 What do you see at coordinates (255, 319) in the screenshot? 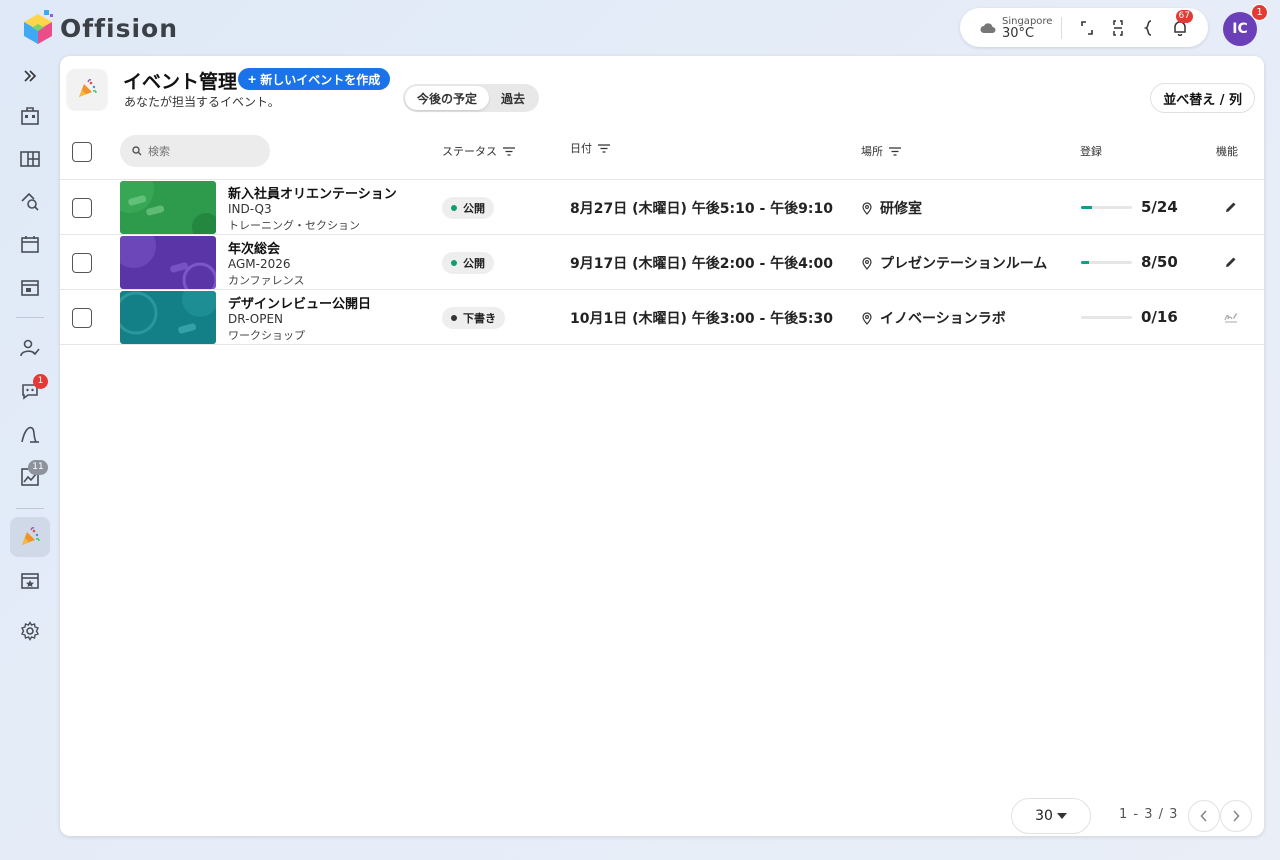
I see `event-code: DR-OPEN` at bounding box center [255, 319].